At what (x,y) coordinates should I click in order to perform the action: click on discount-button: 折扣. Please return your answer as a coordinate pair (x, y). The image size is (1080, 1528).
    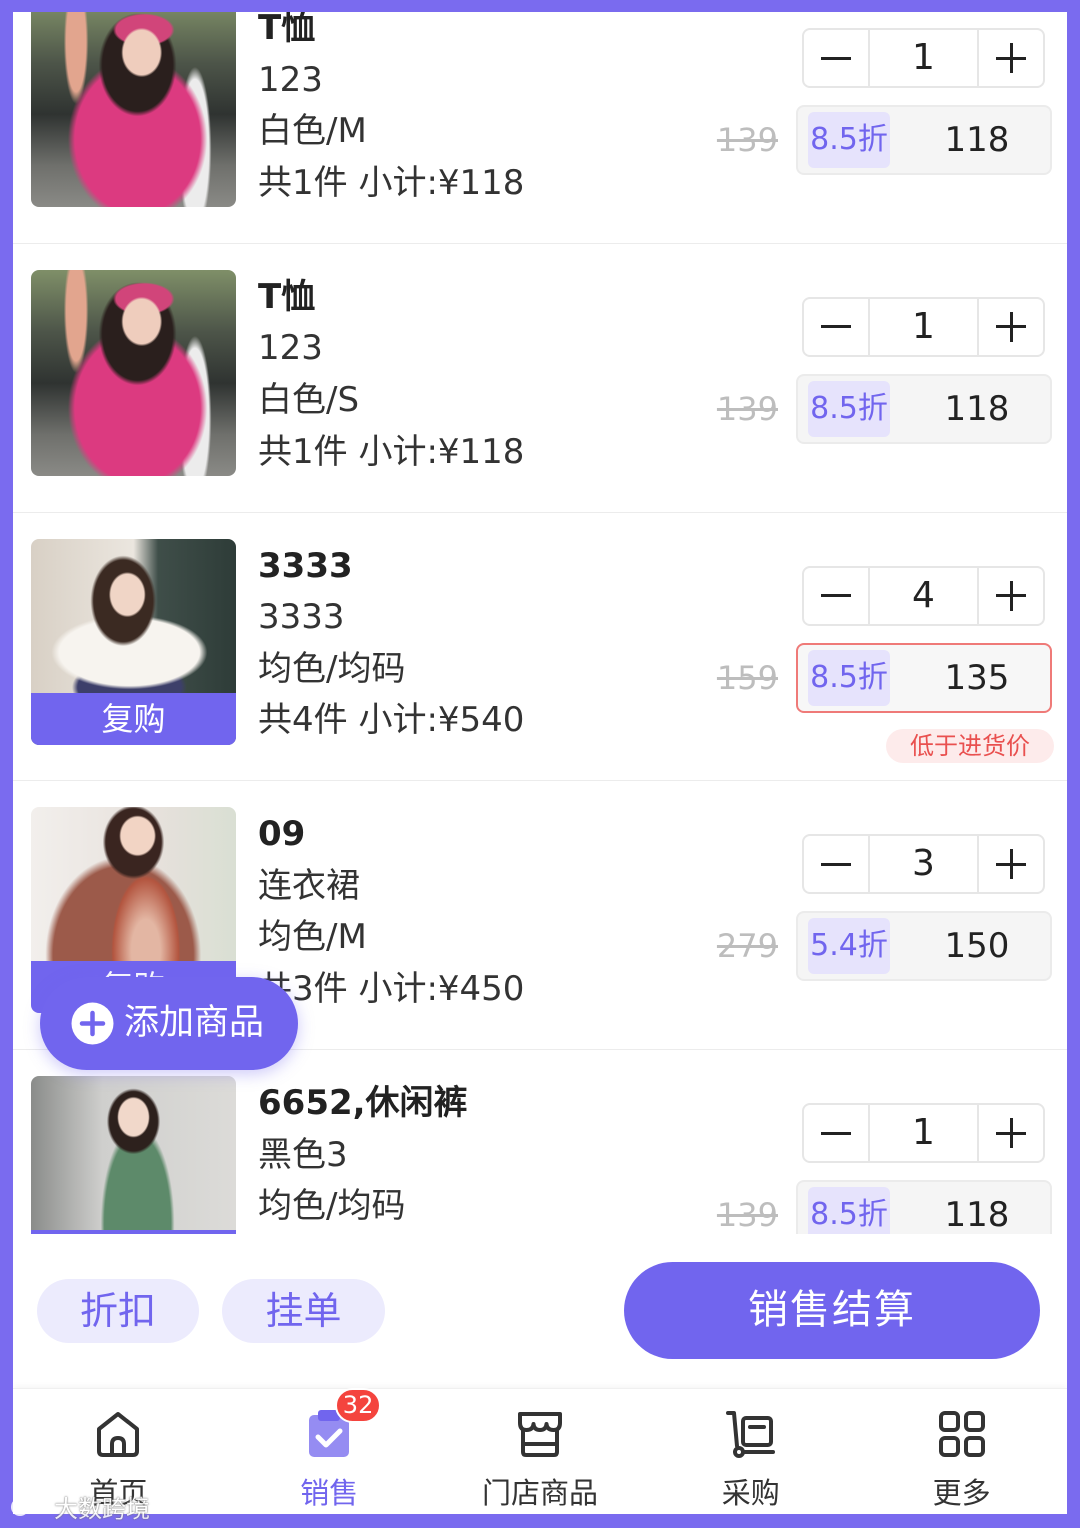
    Looking at the image, I should click on (118, 1311).